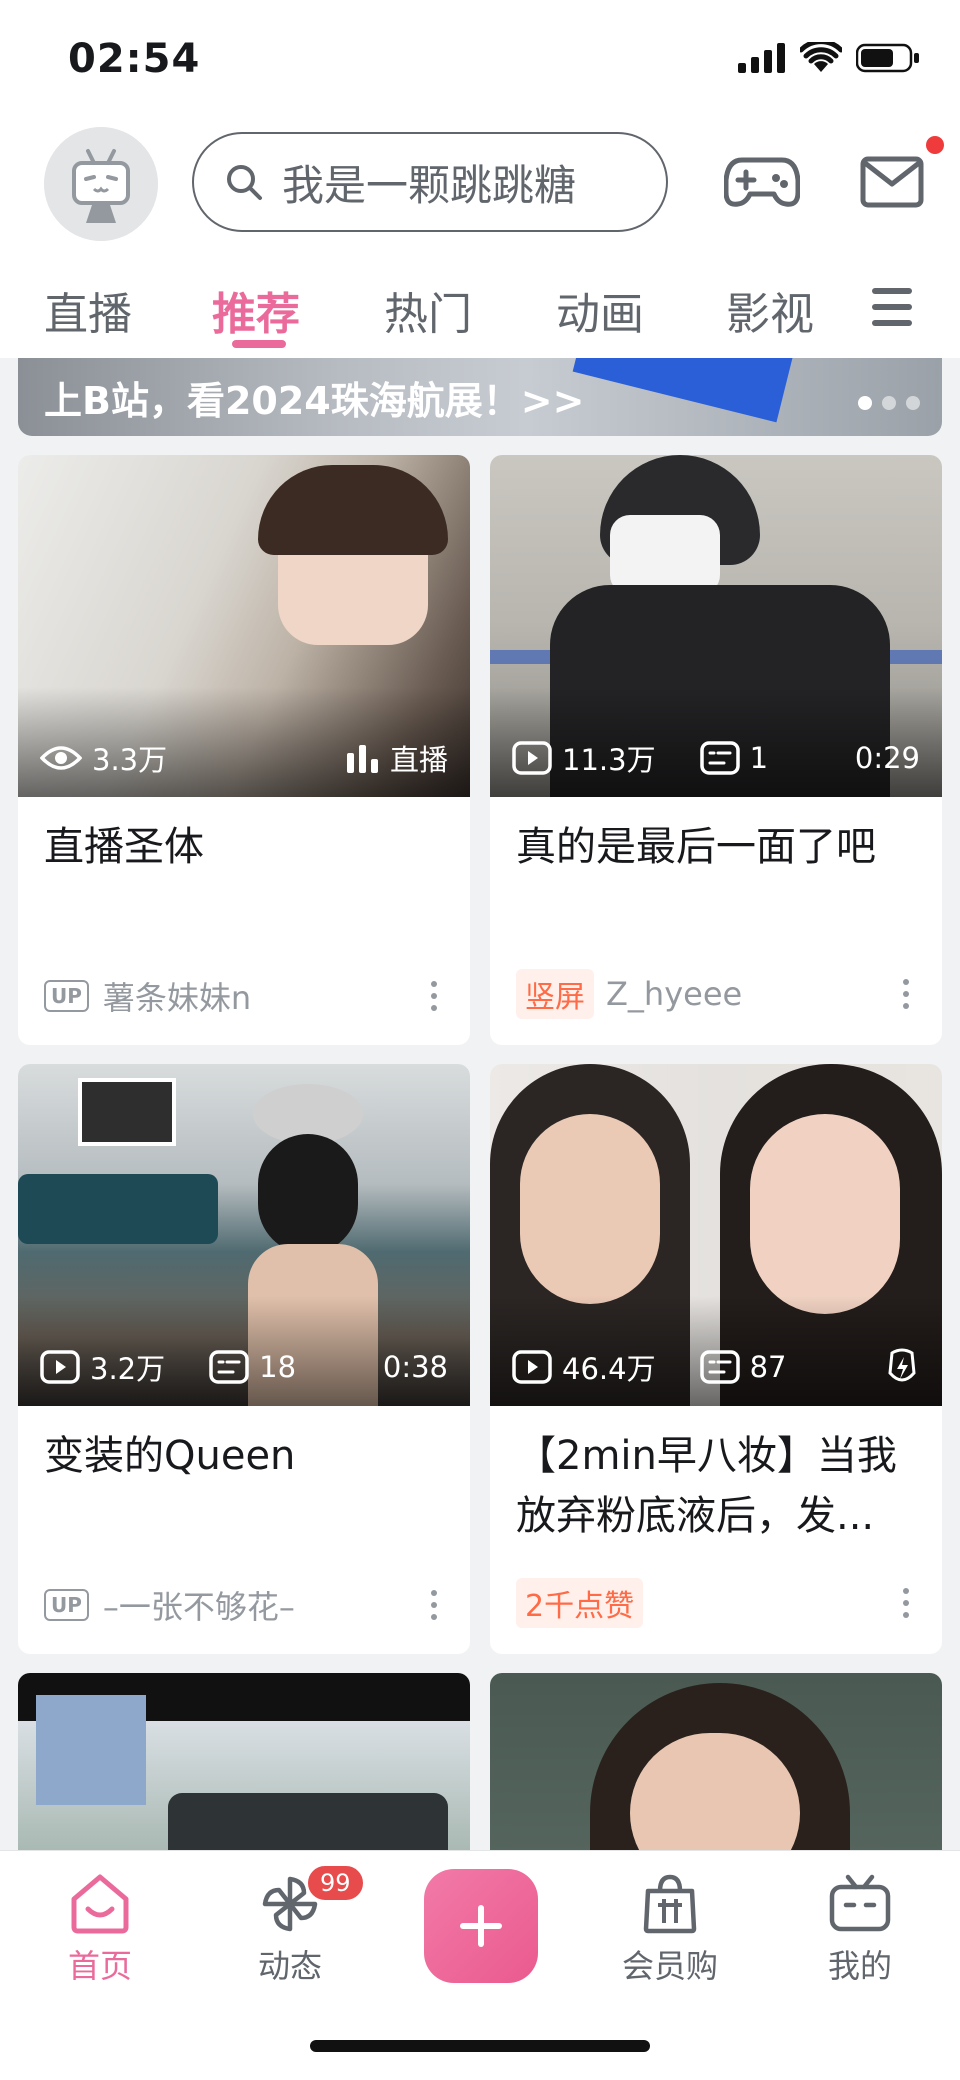 The height and width of the screenshot is (2080, 960). I want to click on promo-banner: 上B站，看2024珠海航展！>>, so click(480, 397).